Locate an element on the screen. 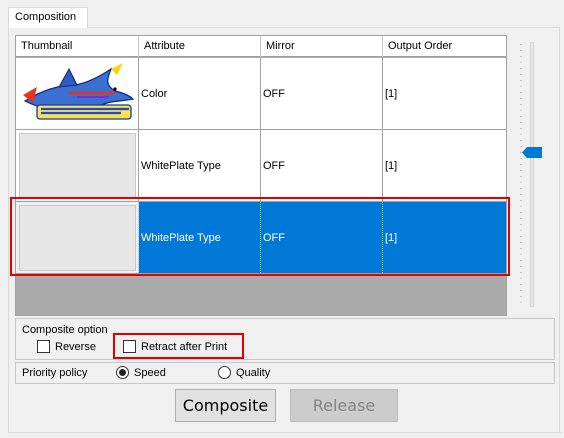  attribute-cell: Color is located at coordinates (200, 93).